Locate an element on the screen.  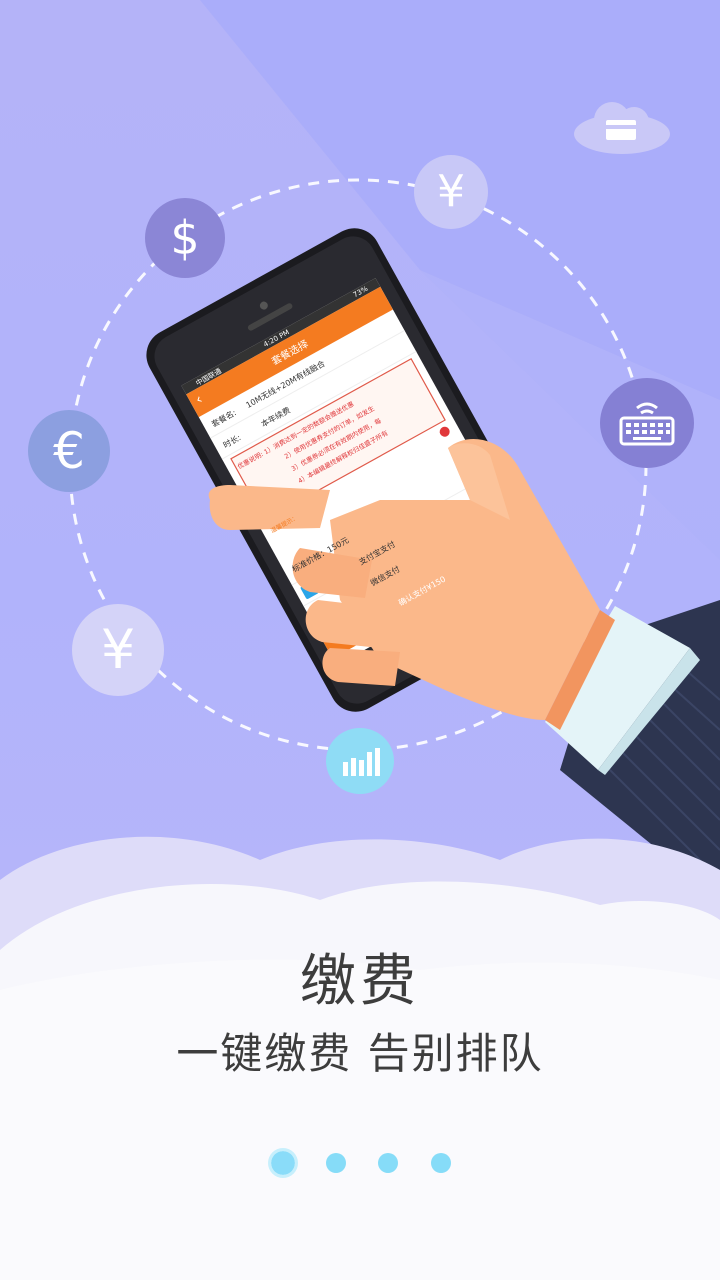
duration-value: 本年续费 is located at coordinates (275, 417).